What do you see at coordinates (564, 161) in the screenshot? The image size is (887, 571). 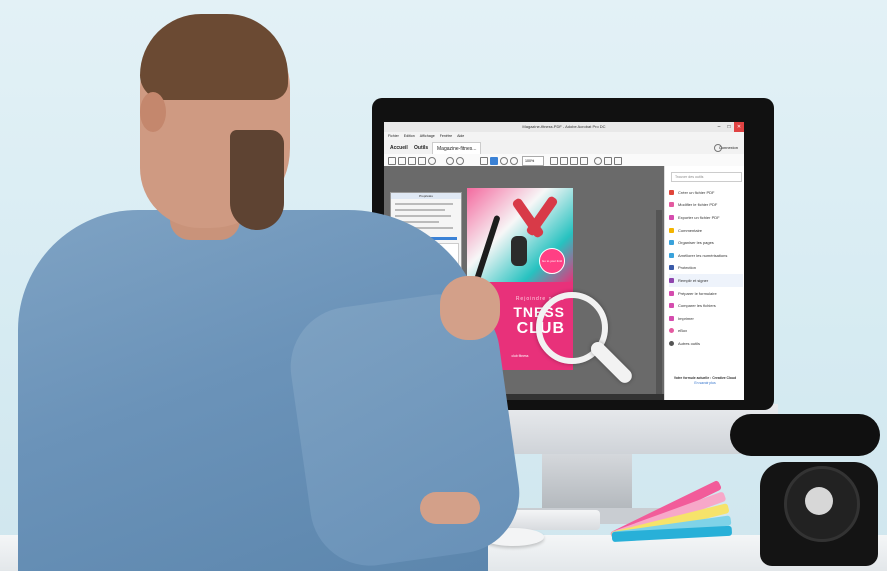 I see `fit-page-icon` at bounding box center [564, 161].